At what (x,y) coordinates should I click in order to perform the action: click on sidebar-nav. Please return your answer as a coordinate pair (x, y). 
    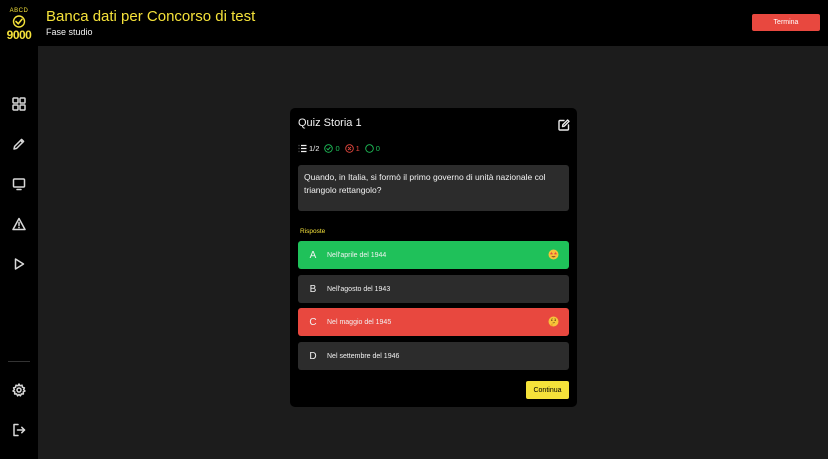
    Looking at the image, I should click on (19, 184).